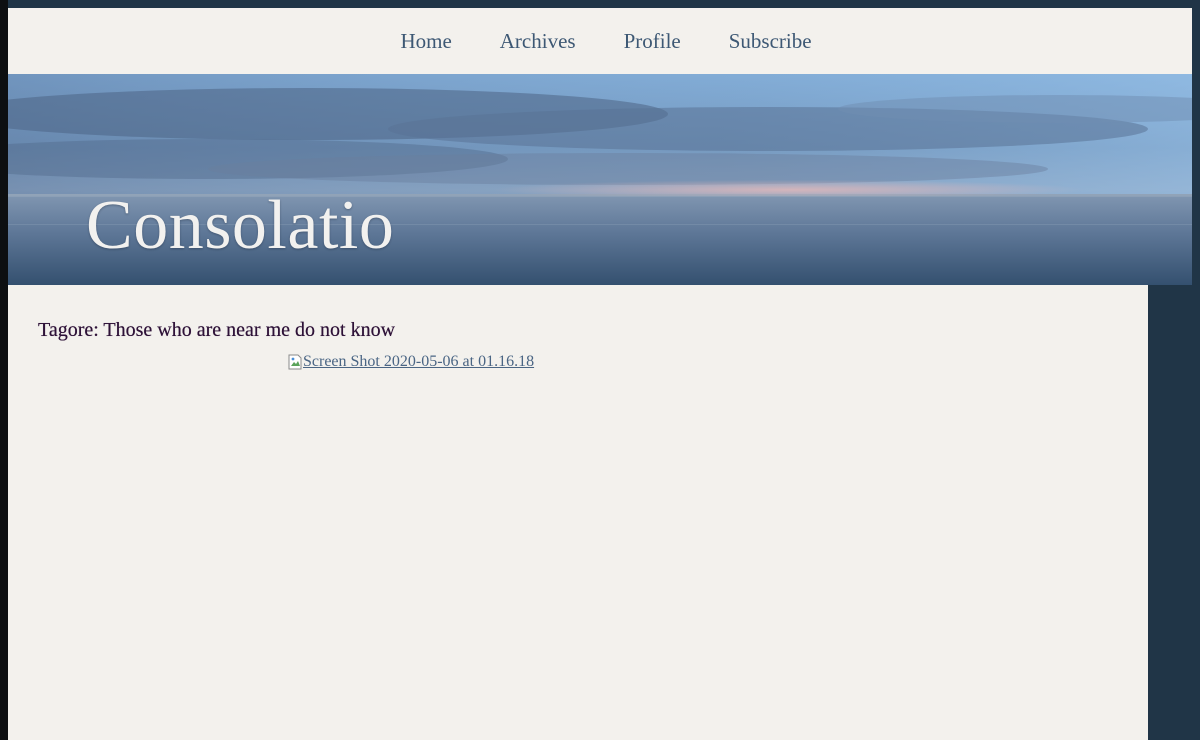 The width and height of the screenshot is (1200, 740). What do you see at coordinates (4, 370) in the screenshot?
I see `window-edge` at bounding box center [4, 370].